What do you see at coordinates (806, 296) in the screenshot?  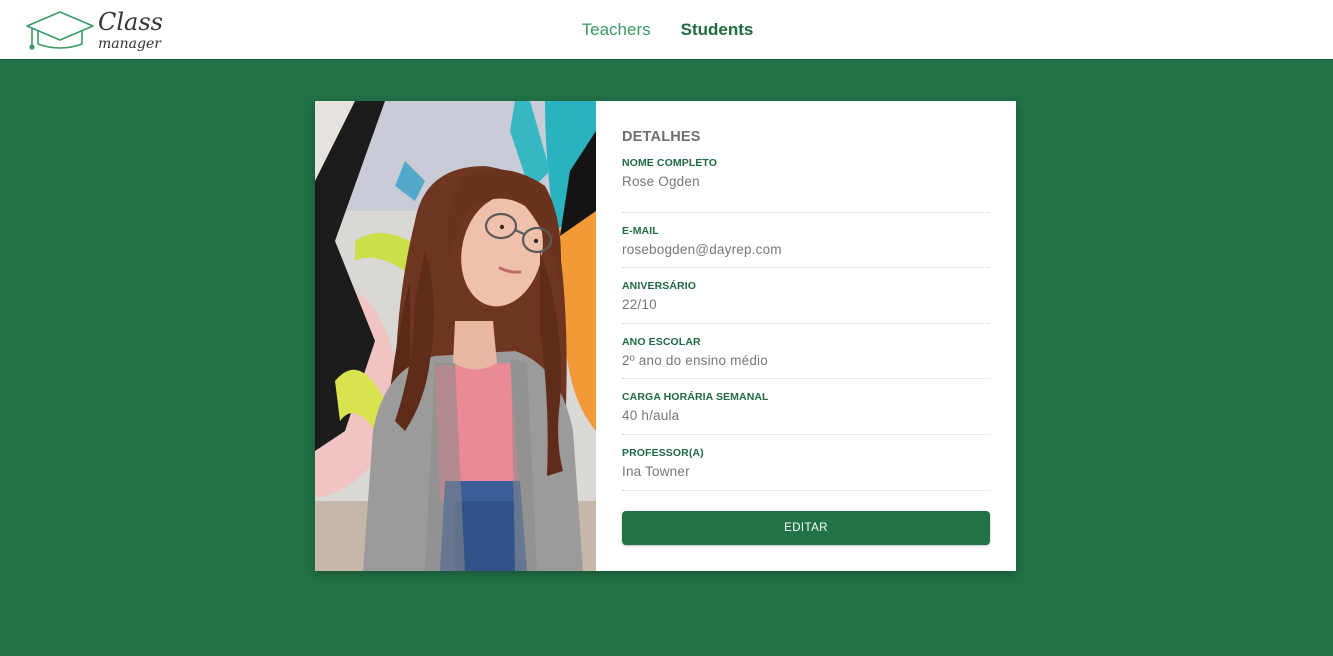 I see `field-birthday: ANIVERSÁRIO 22/10` at bounding box center [806, 296].